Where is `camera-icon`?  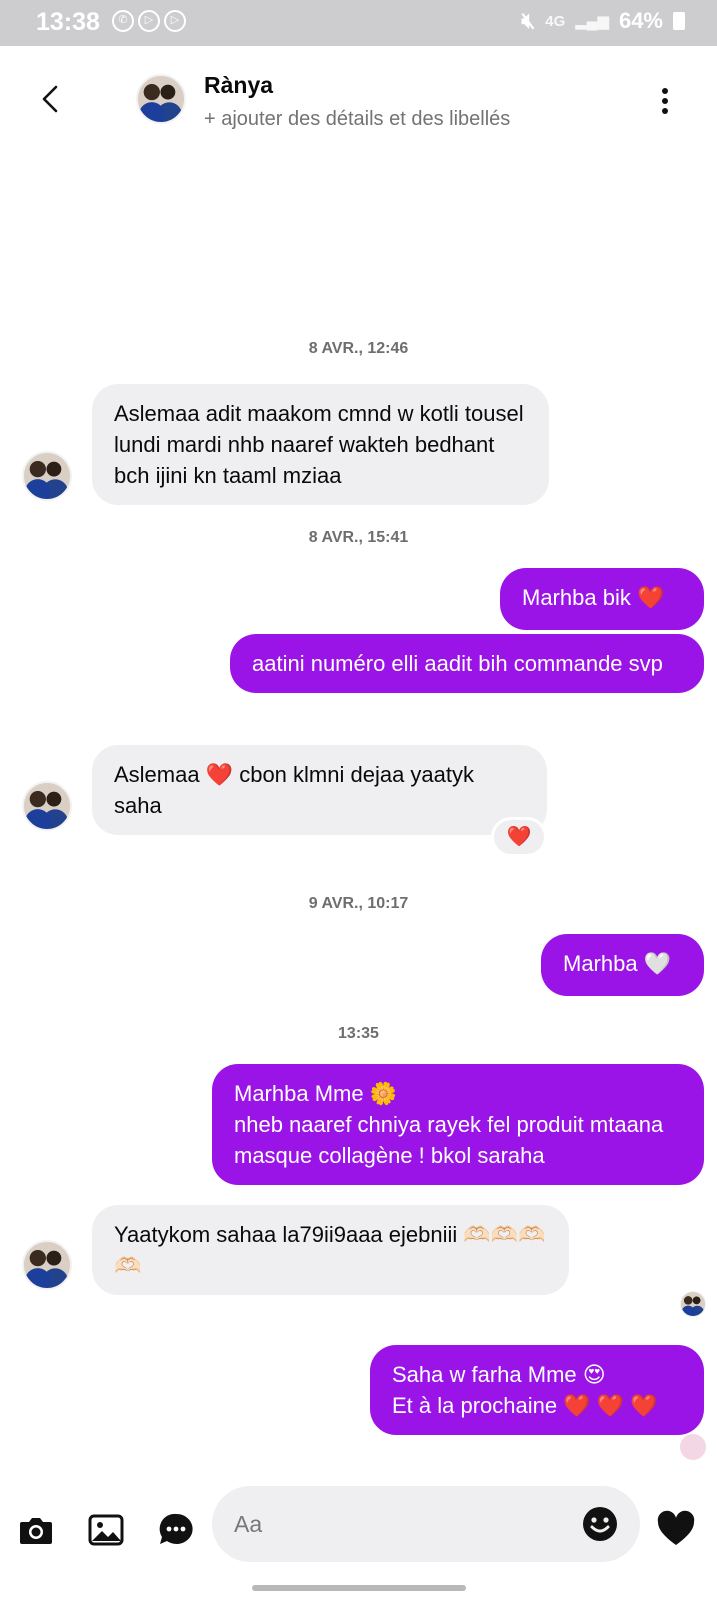
camera-icon is located at coordinates (36, 1530).